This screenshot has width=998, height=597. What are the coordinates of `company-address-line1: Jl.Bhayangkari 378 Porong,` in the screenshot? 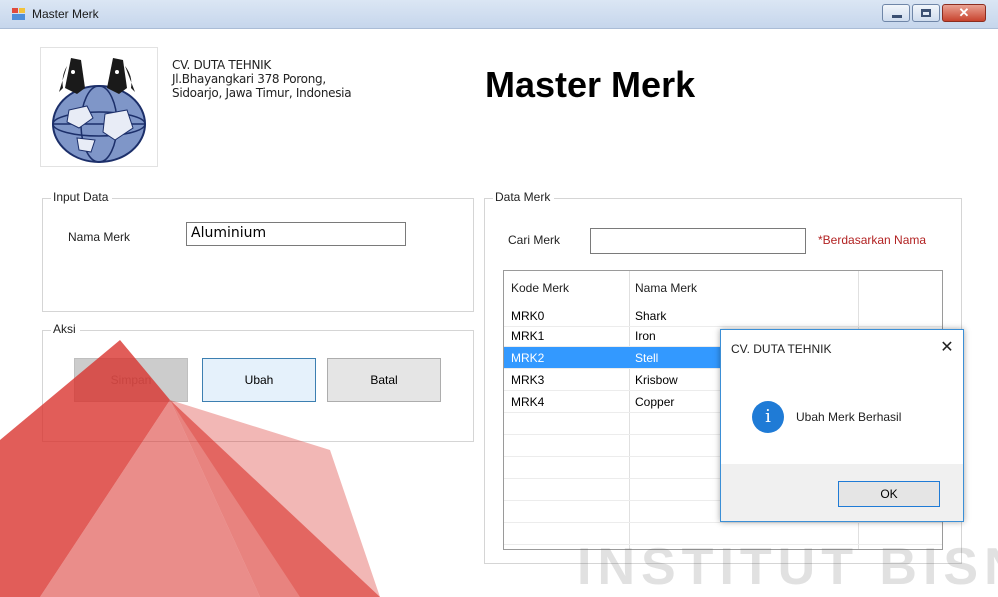 It's located at (249, 79).